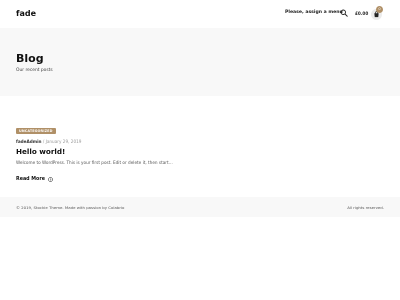  What do you see at coordinates (26, 13) in the screenshot?
I see `site-logo: fade` at bounding box center [26, 13].